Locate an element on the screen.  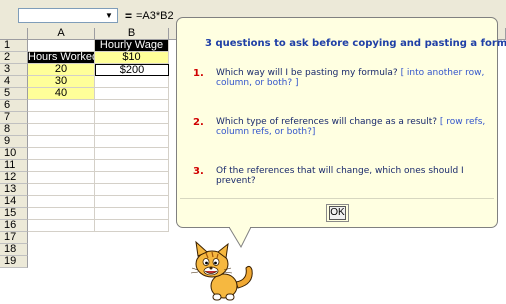
question-1-text: Which way will I be pasting my formula? is located at coordinates (307, 73).